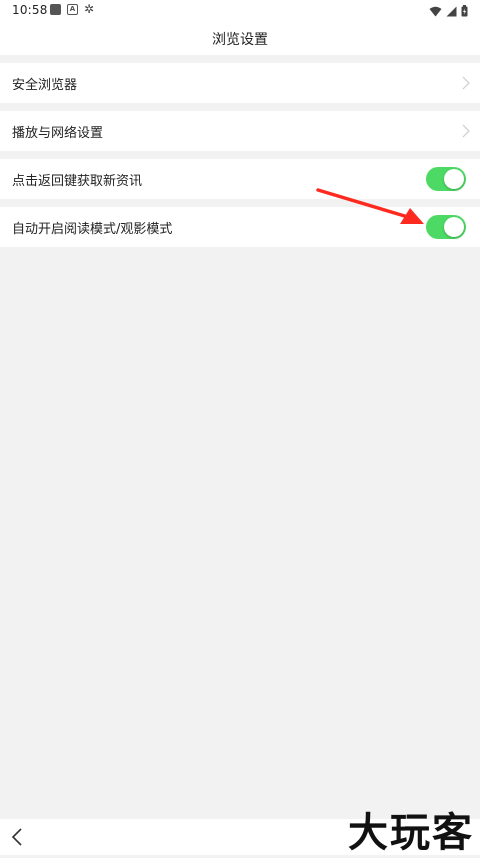  I want to click on bug-icon: ✲, so click(89, 9).